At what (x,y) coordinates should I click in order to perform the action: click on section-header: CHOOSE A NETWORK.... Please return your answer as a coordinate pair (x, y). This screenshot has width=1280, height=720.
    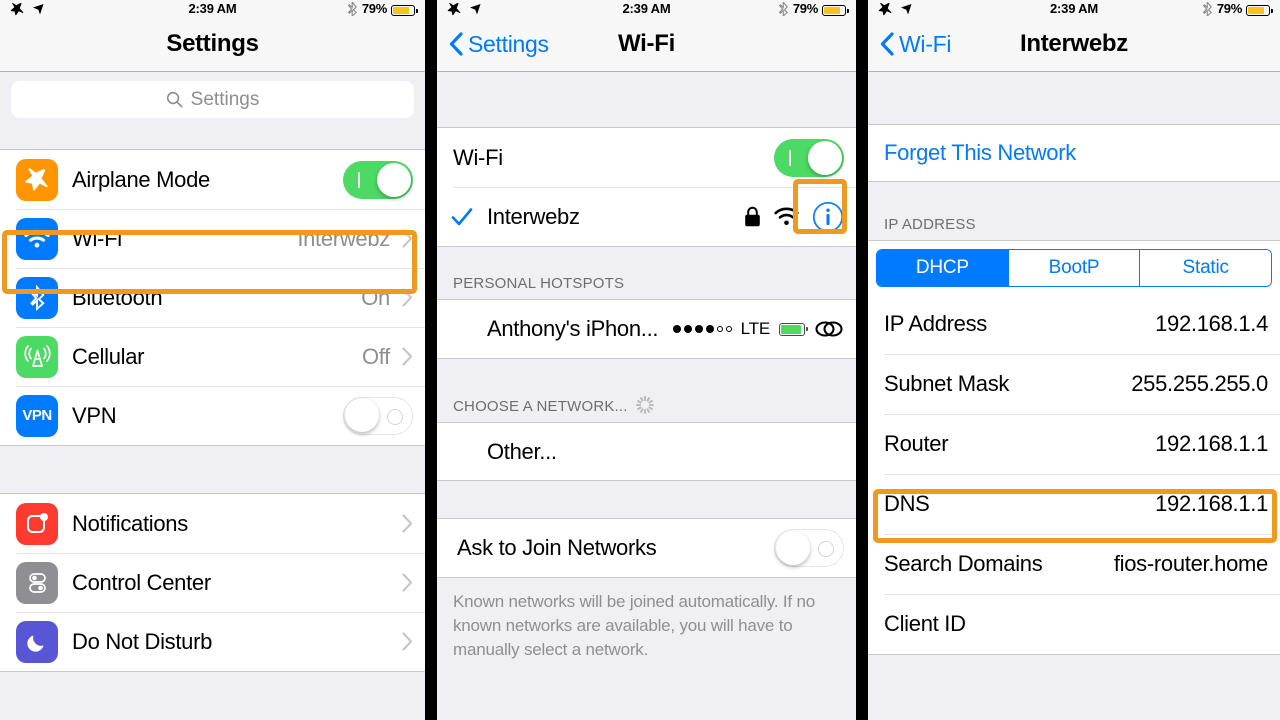
    Looking at the image, I should click on (545, 390).